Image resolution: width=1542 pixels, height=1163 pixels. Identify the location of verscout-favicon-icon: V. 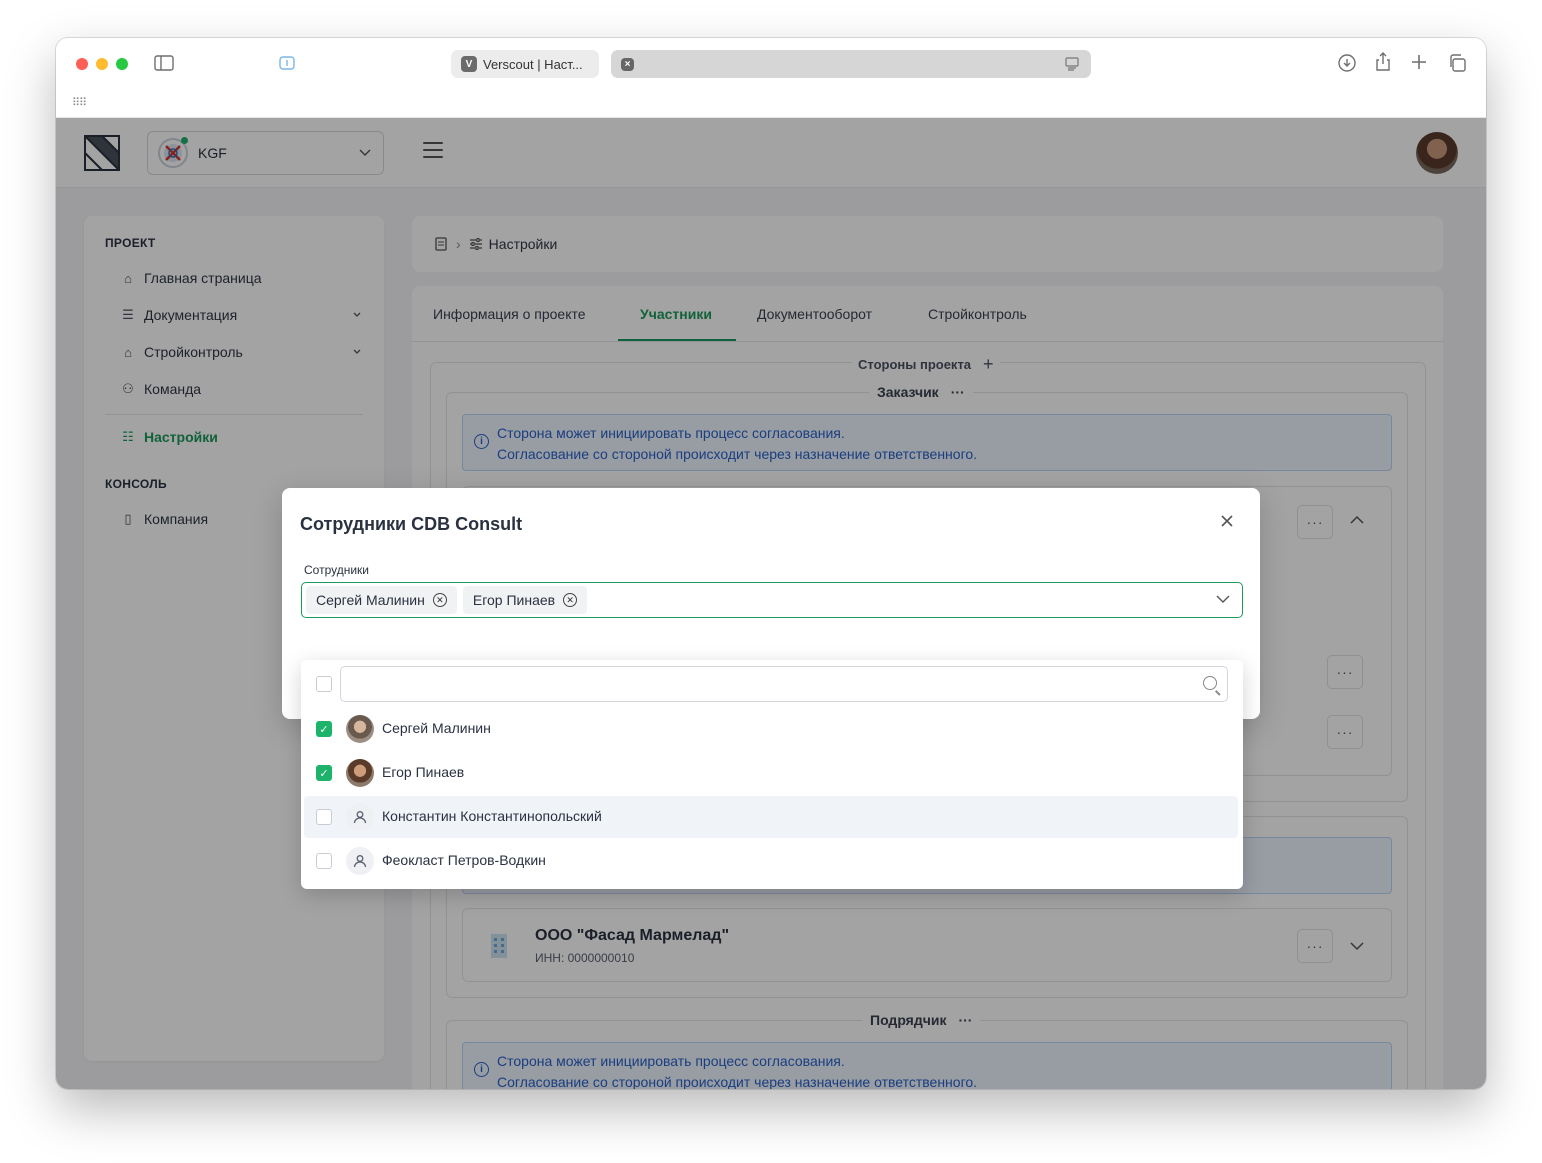
(469, 64).